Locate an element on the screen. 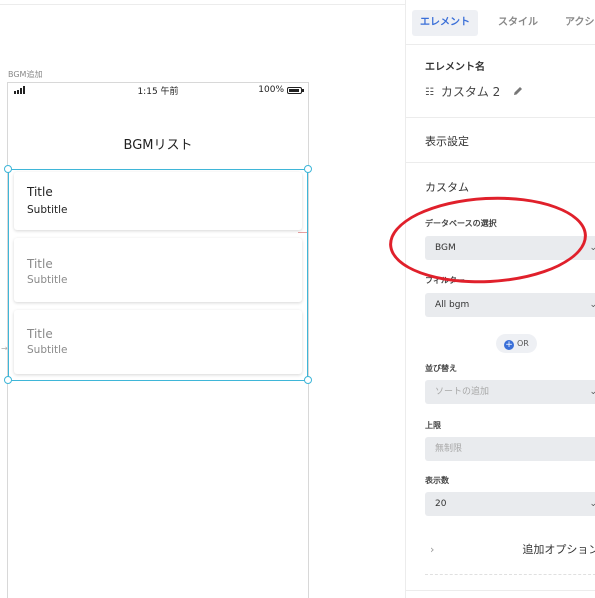 This screenshot has width=595, height=598. add-or-button: + OR is located at coordinates (516, 343).